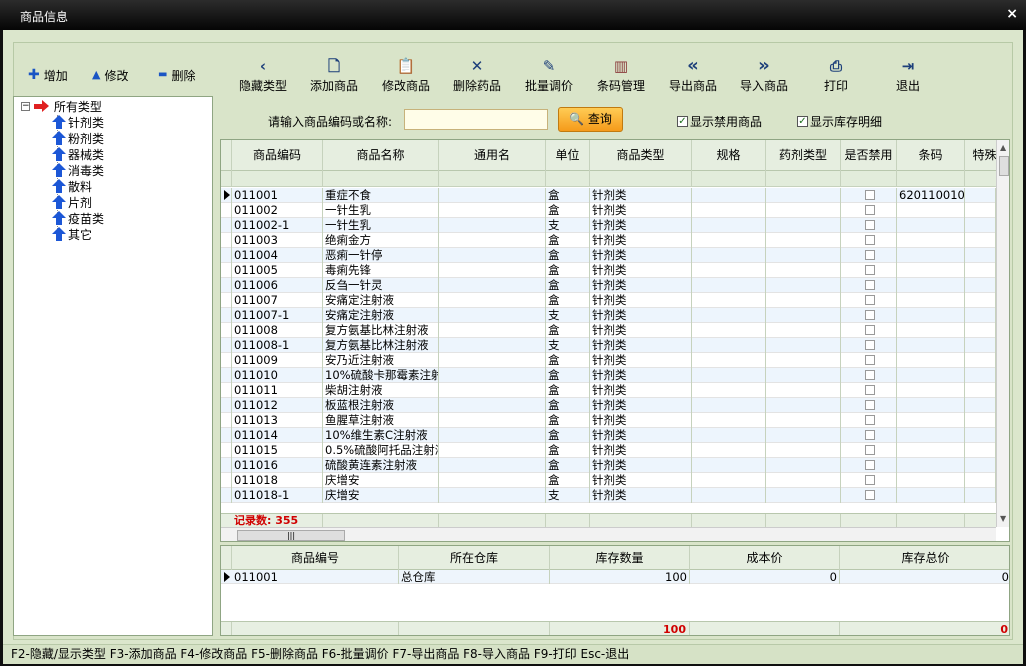  I want to click on col-header-name: 商品名称, so click(381, 155).